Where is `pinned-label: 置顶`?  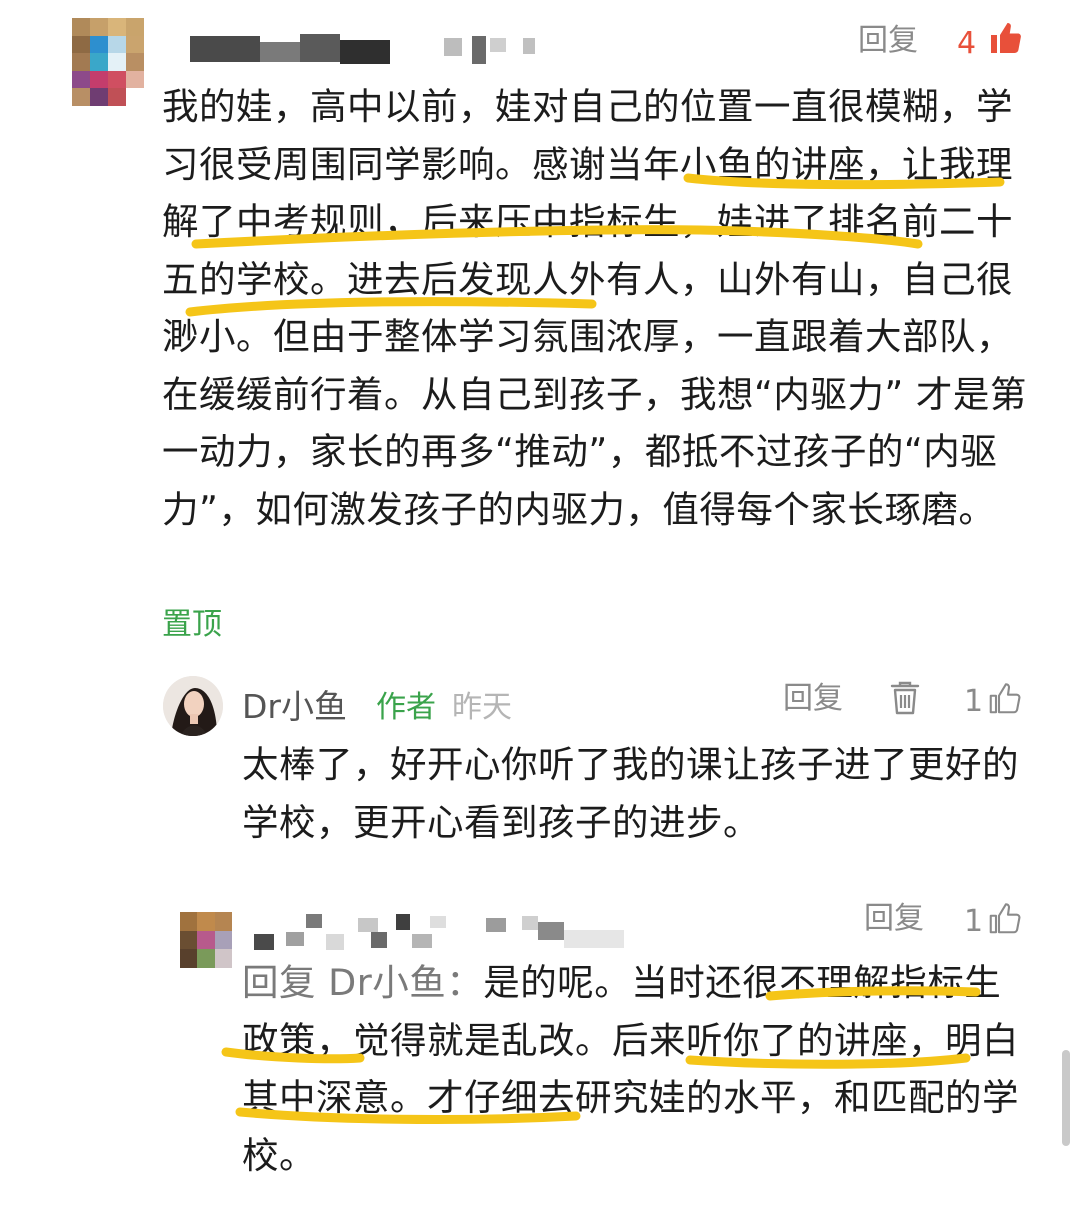 pinned-label: 置顶 is located at coordinates (192, 624).